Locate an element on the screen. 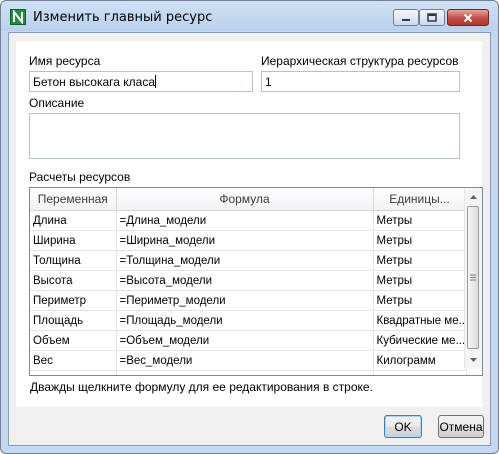  scroll-down-button is located at coordinates (473, 360).